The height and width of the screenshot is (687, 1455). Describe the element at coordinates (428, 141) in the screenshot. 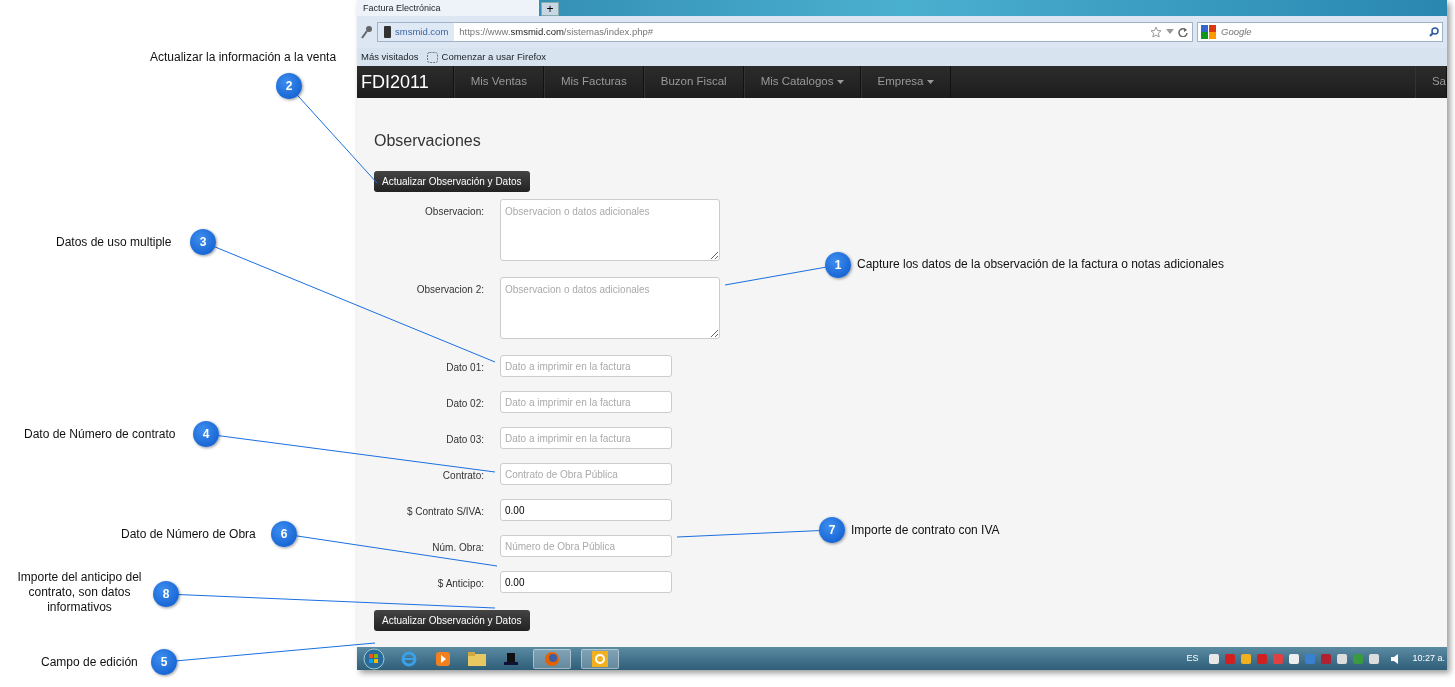

I see `page-heading: Observaciones` at that location.